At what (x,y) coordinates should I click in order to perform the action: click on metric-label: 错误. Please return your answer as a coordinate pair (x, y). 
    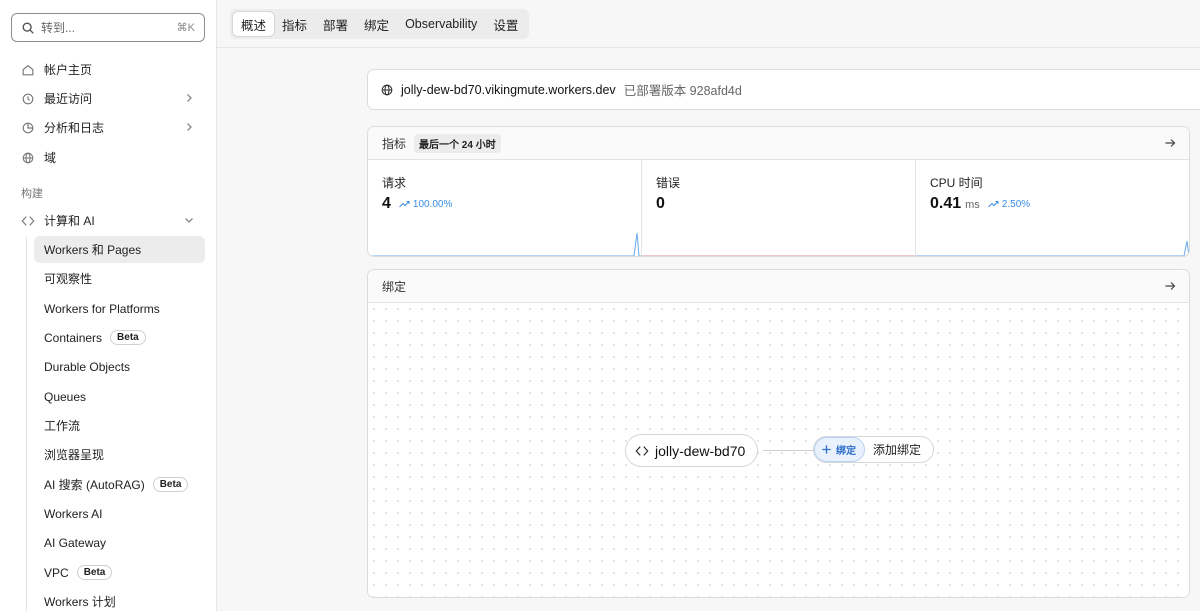
    Looking at the image, I should click on (668, 183).